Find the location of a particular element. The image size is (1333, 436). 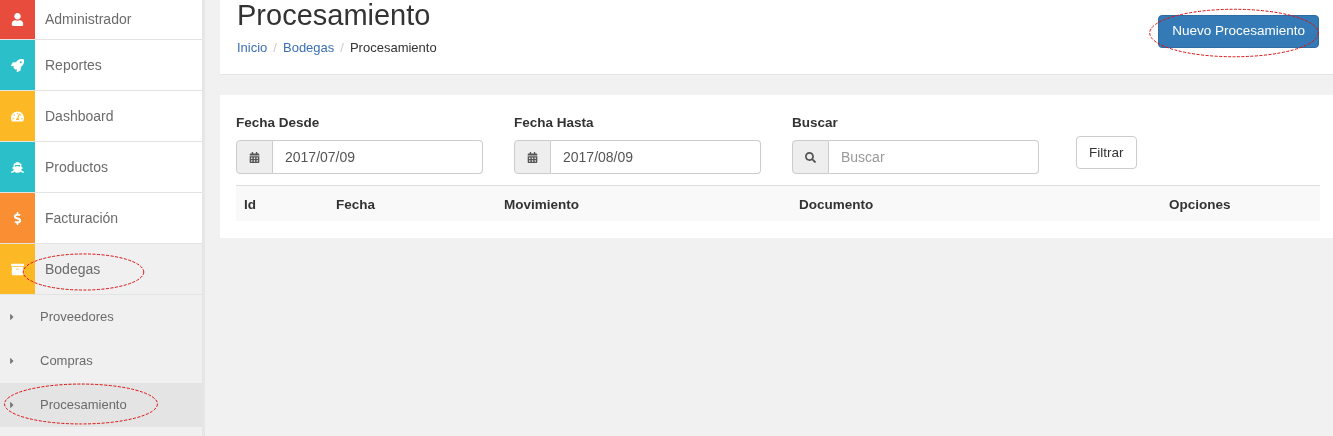

search-field: Buscar is located at coordinates (934, 157).